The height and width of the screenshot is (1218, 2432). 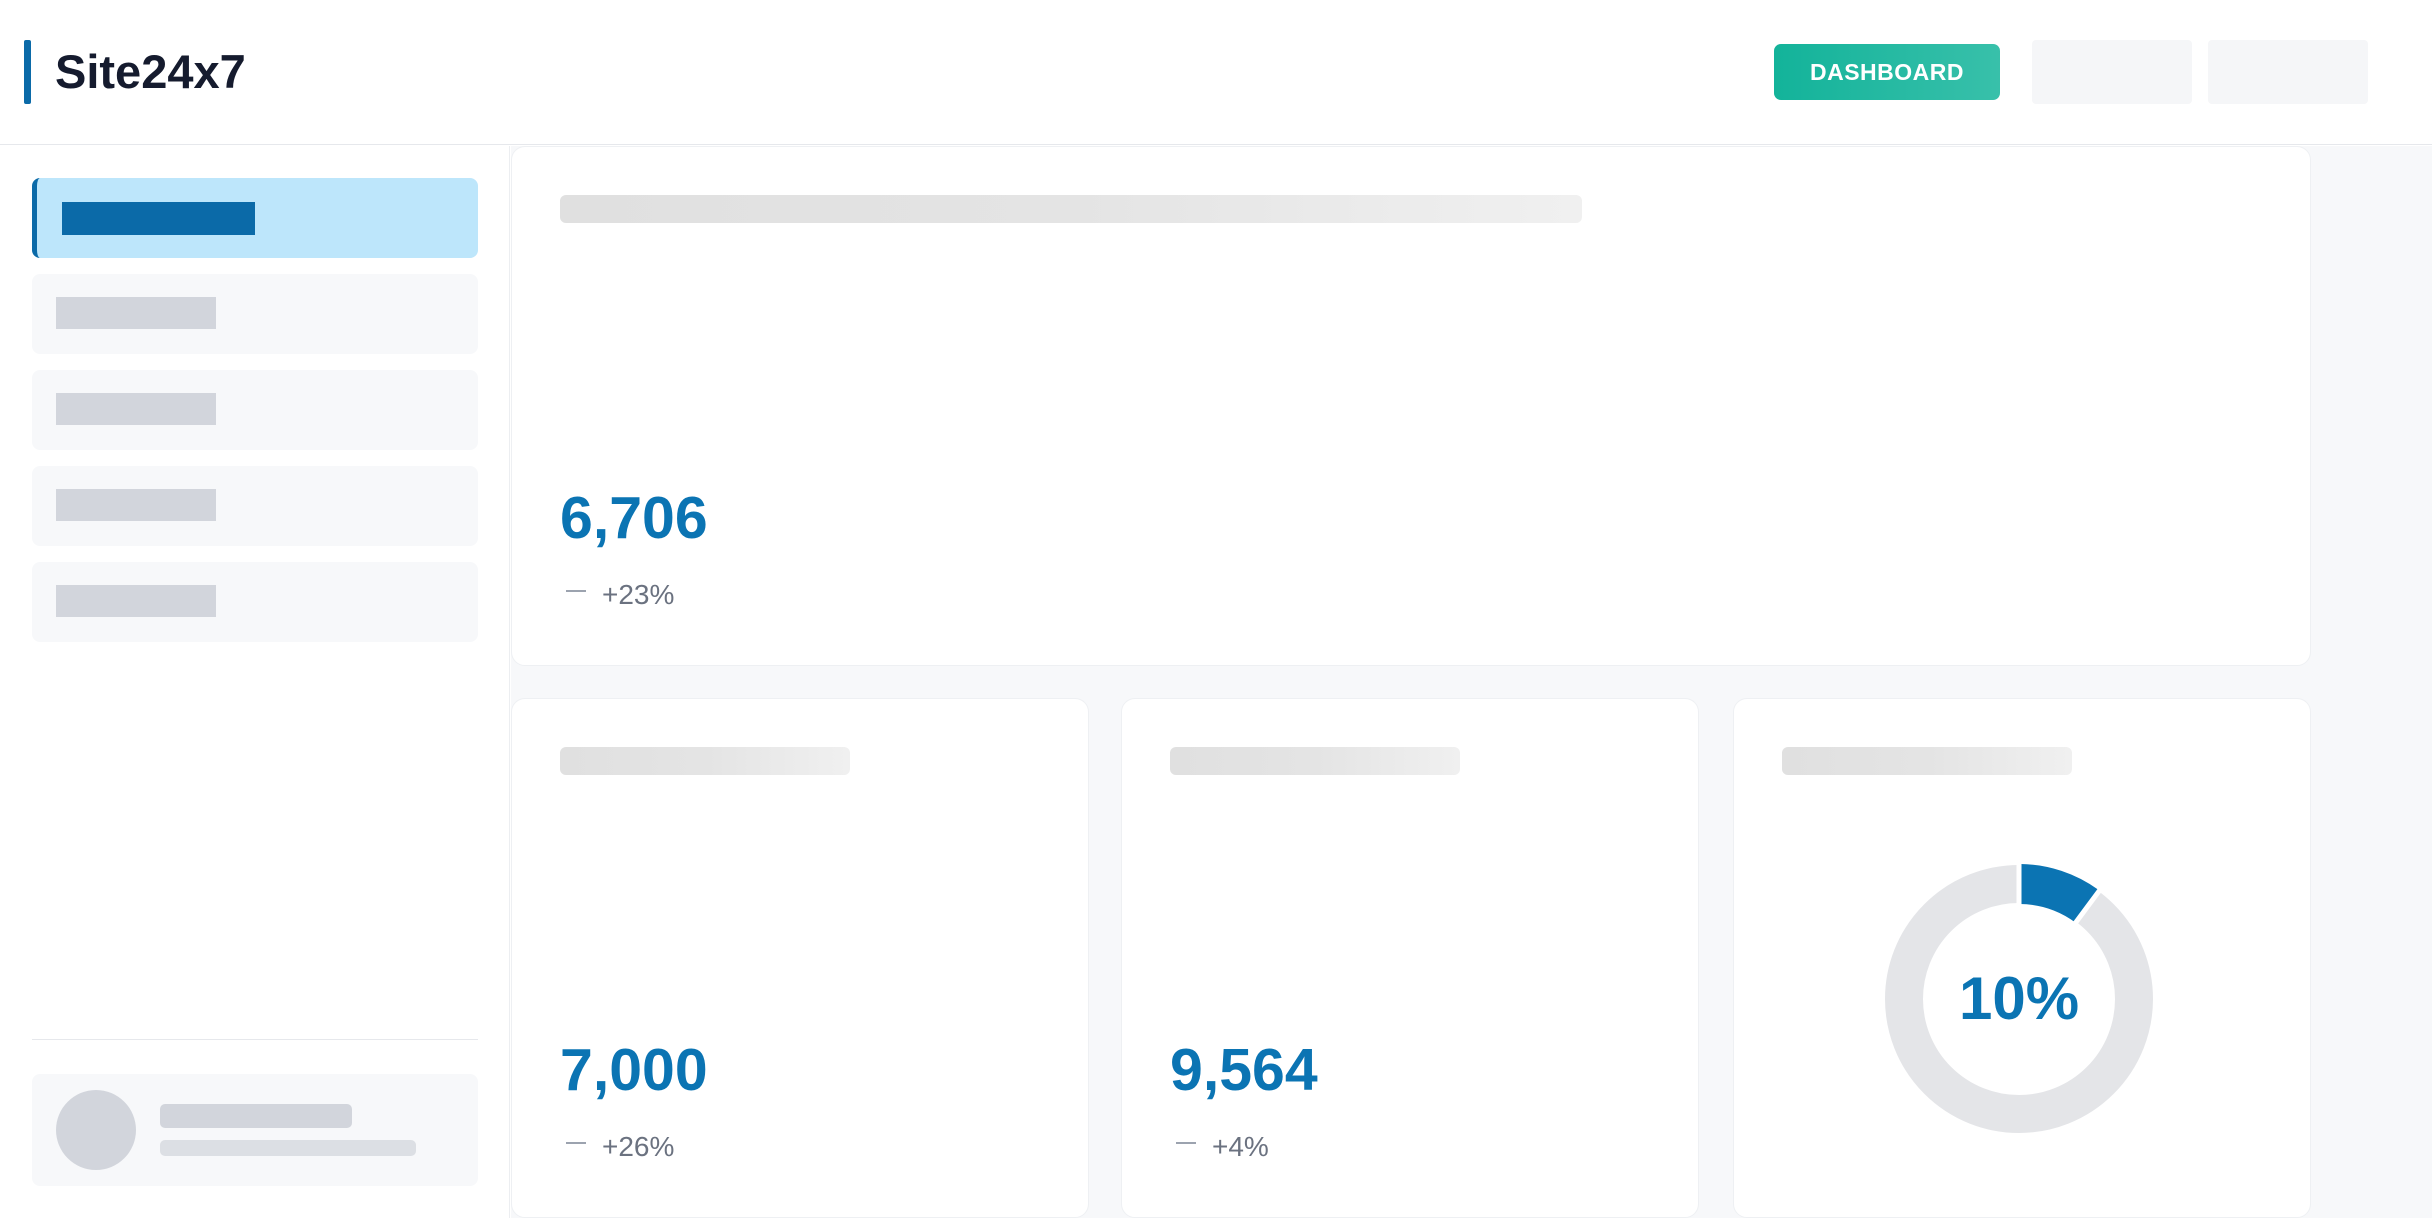 I want to click on metric-card: 9,564 +4%, so click(x=1410, y=958).